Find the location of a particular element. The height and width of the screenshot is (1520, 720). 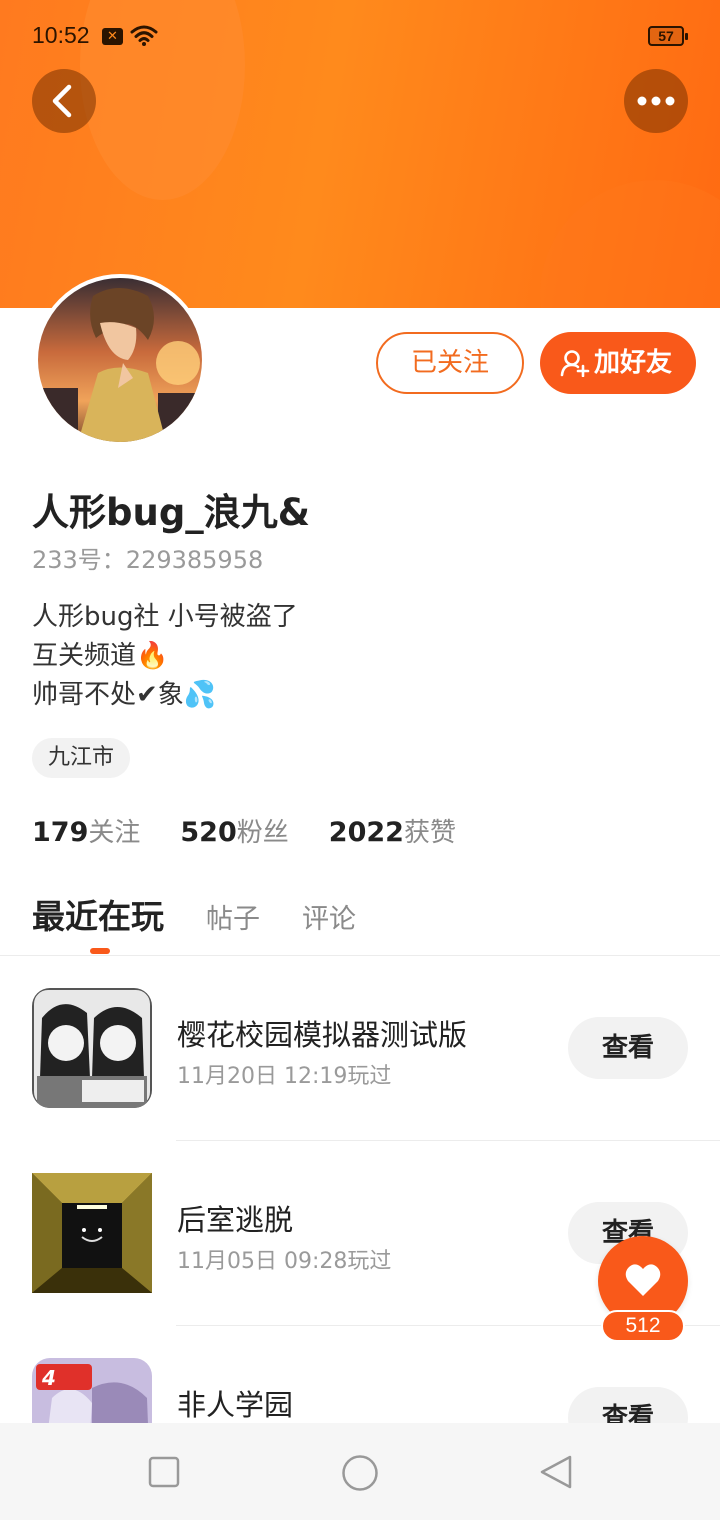

stat-label: 关注 is located at coordinates (114, 833).